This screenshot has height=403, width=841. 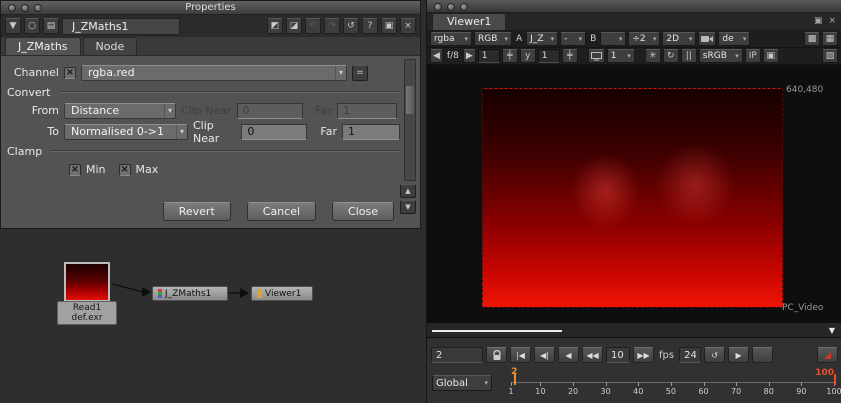 What do you see at coordinates (509, 56) in the screenshot?
I see `gain-slider-icon: ╪` at bounding box center [509, 56].